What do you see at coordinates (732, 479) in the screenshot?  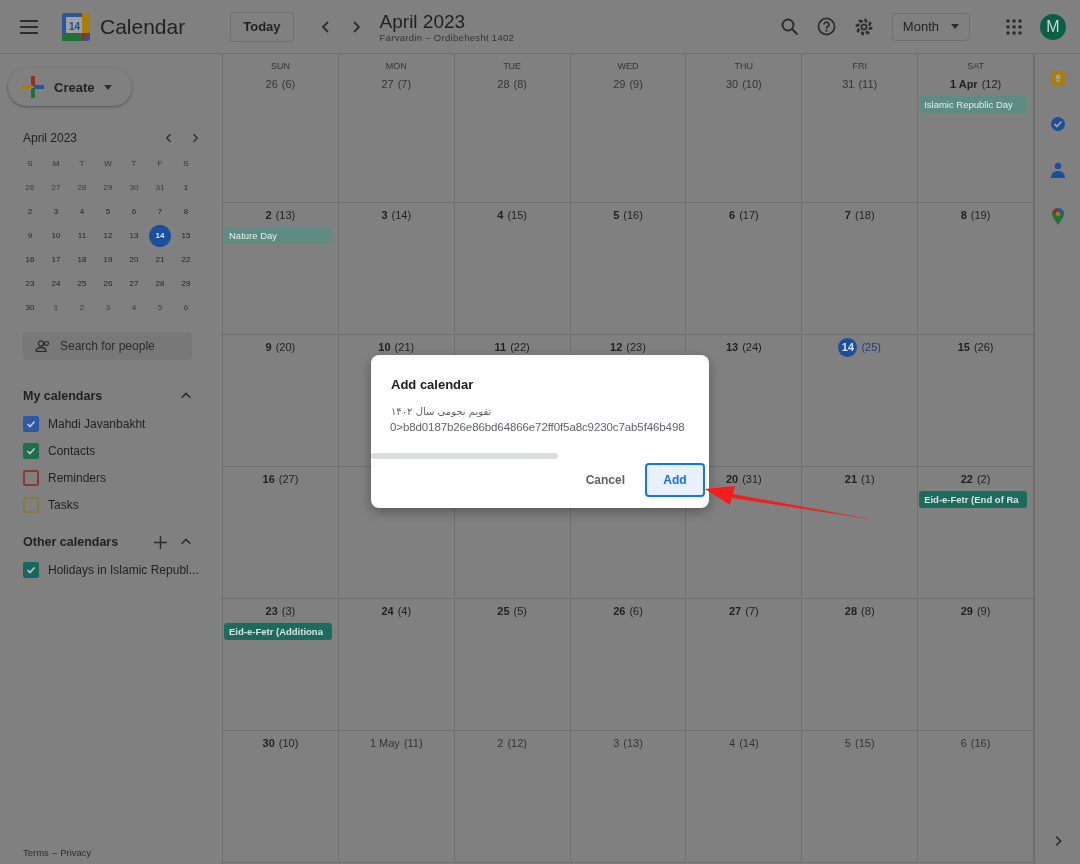 I see `day-number: 20` at bounding box center [732, 479].